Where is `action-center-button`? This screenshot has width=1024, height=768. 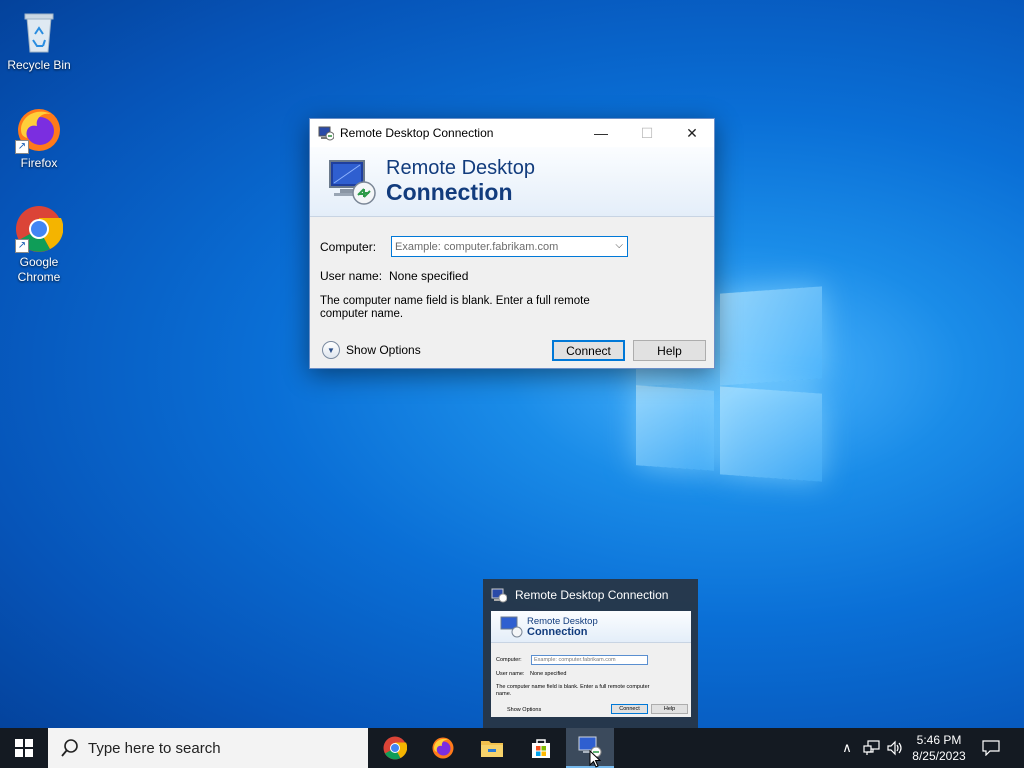
action-center-button is located at coordinates (991, 748).